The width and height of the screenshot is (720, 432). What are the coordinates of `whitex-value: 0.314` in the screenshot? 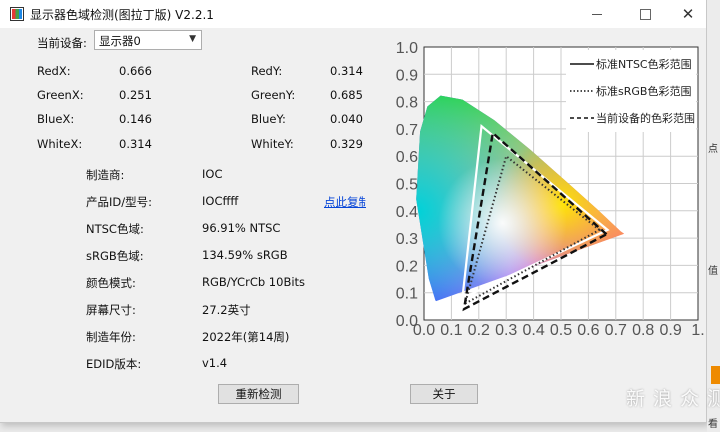 It's located at (135, 144).